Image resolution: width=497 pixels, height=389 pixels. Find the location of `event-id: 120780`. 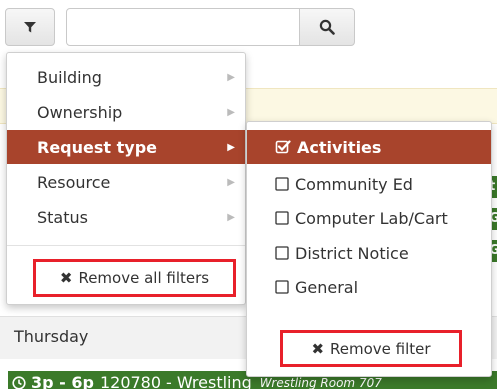

event-id: 120780 is located at coordinates (130, 381).